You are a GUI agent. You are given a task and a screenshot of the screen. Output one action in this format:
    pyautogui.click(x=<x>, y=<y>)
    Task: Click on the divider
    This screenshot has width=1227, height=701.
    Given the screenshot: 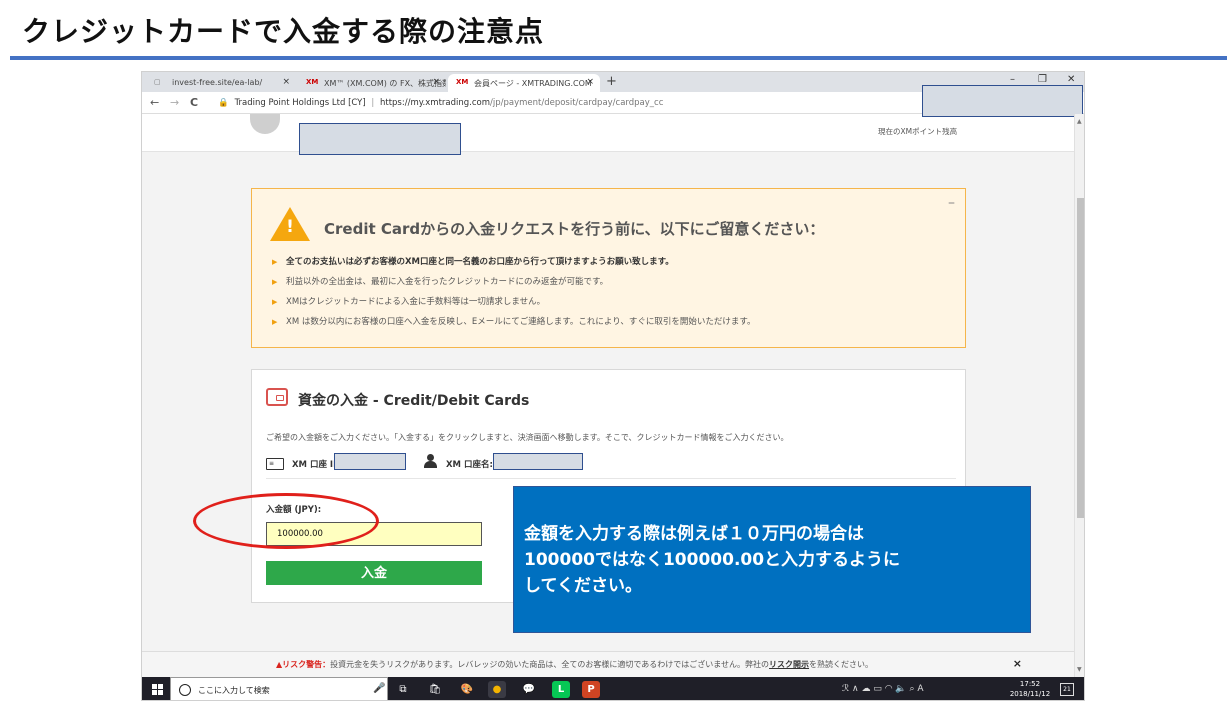 What is the action you would take?
    pyautogui.click(x=611, y=478)
    